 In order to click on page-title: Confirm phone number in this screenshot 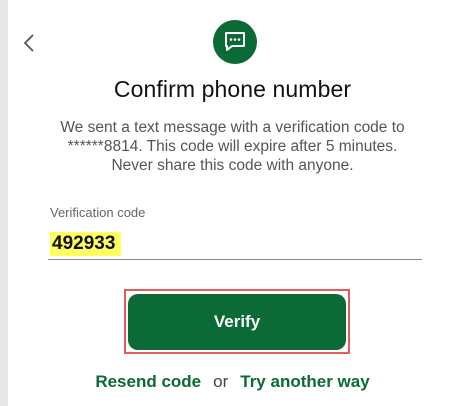, I will do `click(232, 89)`.